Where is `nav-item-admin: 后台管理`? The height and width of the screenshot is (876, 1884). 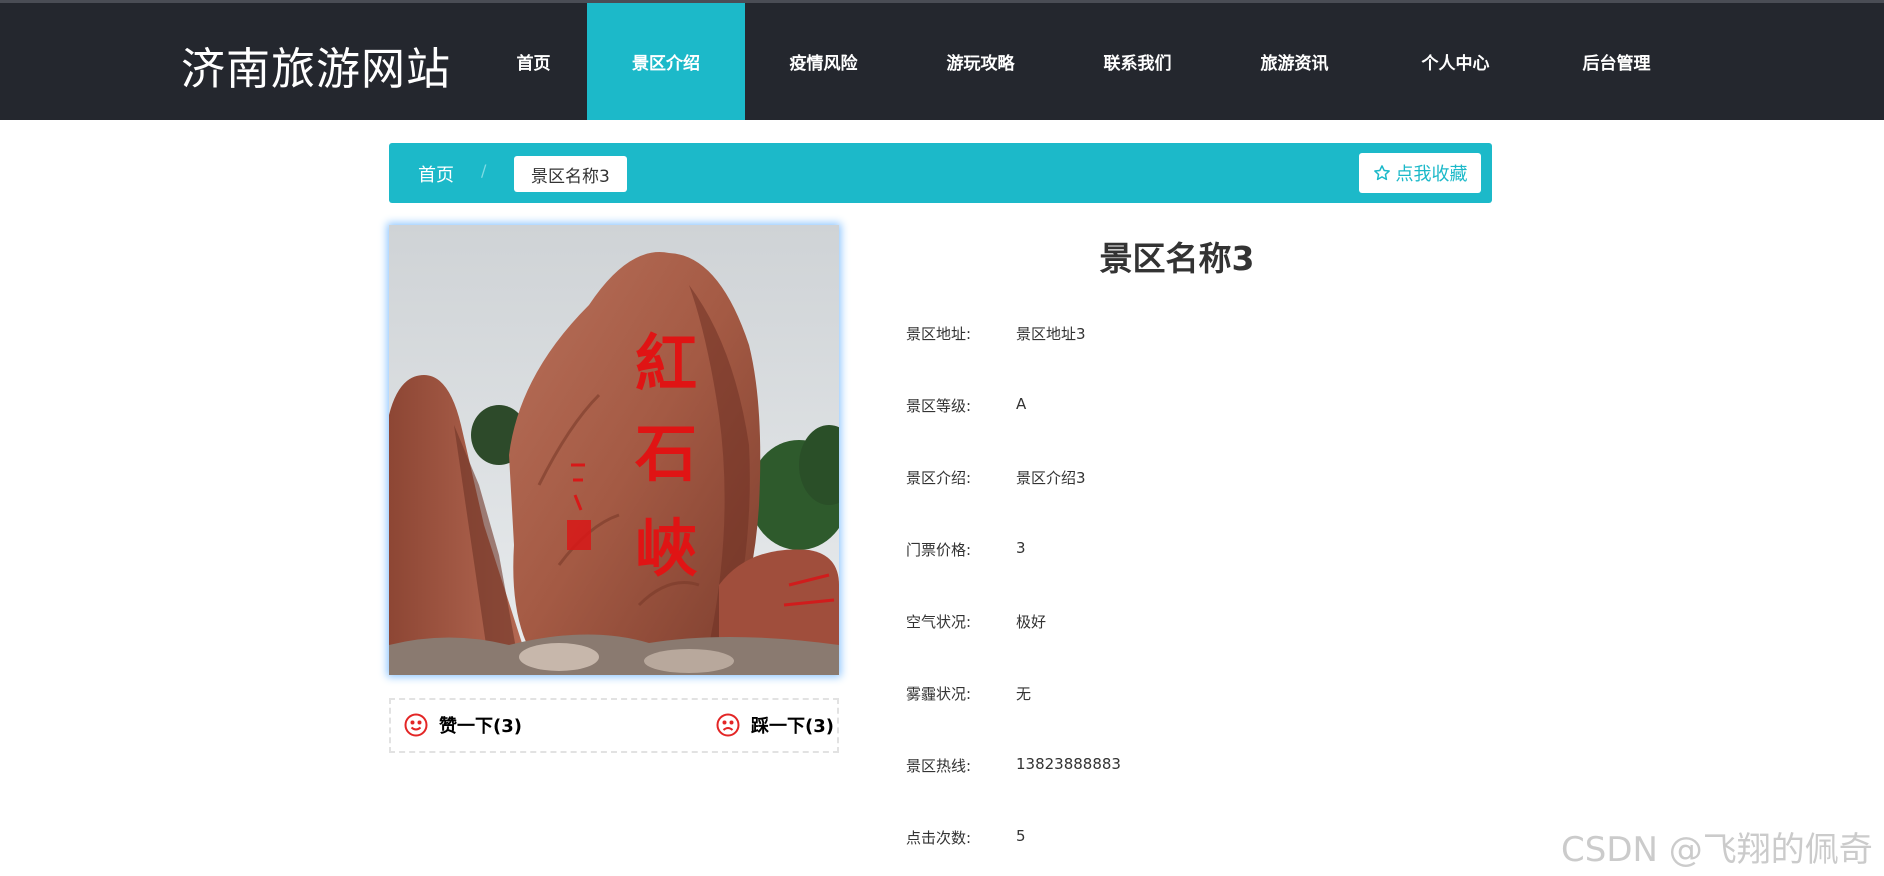 nav-item-admin: 后台管理 is located at coordinates (1616, 61).